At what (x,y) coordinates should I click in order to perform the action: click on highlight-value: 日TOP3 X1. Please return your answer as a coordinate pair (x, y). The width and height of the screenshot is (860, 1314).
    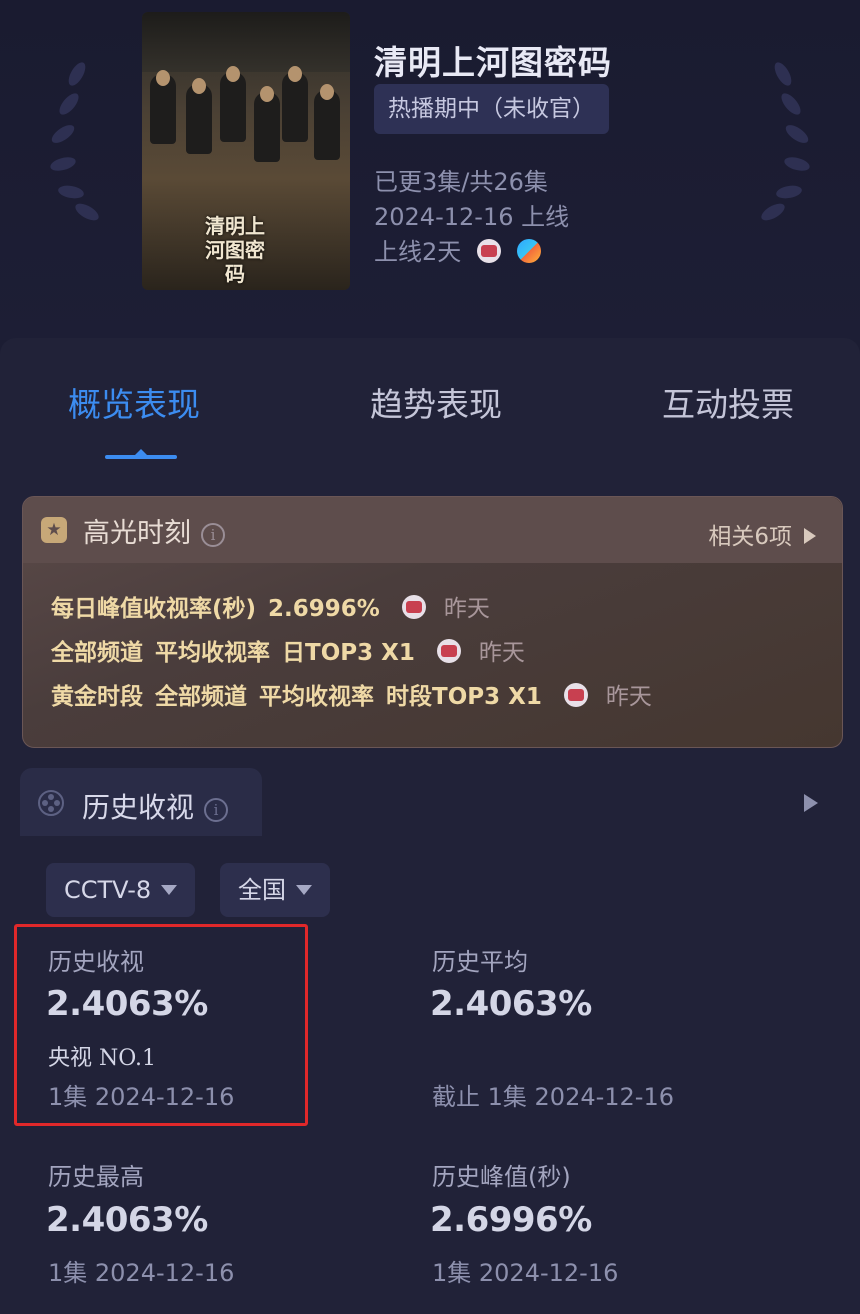
    Looking at the image, I should click on (348, 653).